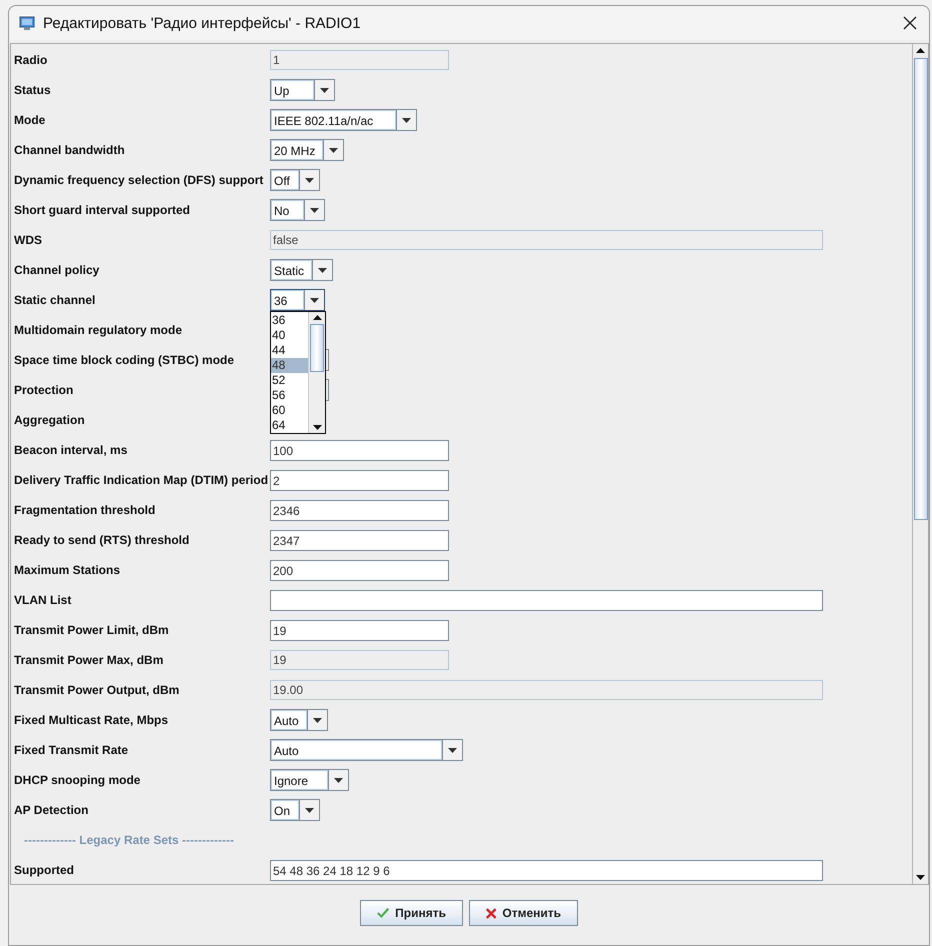 This screenshot has height=946, width=932. What do you see at coordinates (70, 150) in the screenshot?
I see `field-label: Channel bandwidth` at bounding box center [70, 150].